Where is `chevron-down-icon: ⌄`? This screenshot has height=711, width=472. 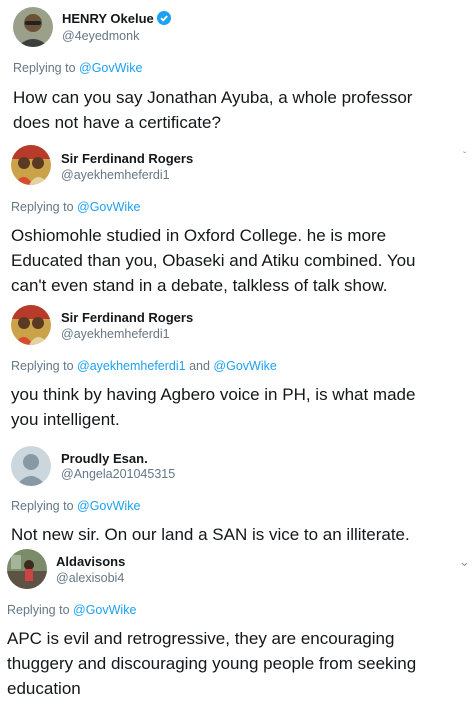
chevron-down-icon: ⌄ is located at coordinates (464, 562).